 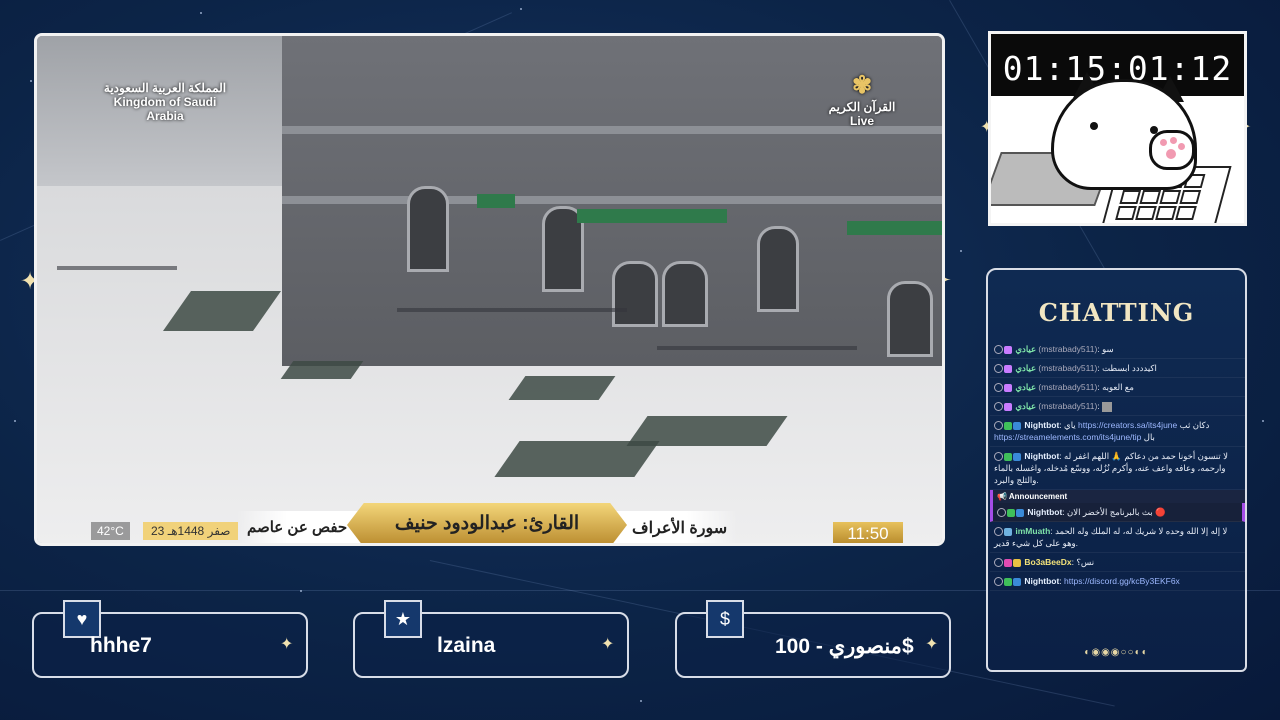 What do you see at coordinates (110, 531) in the screenshot?
I see `temperature: 42°C` at bounding box center [110, 531].